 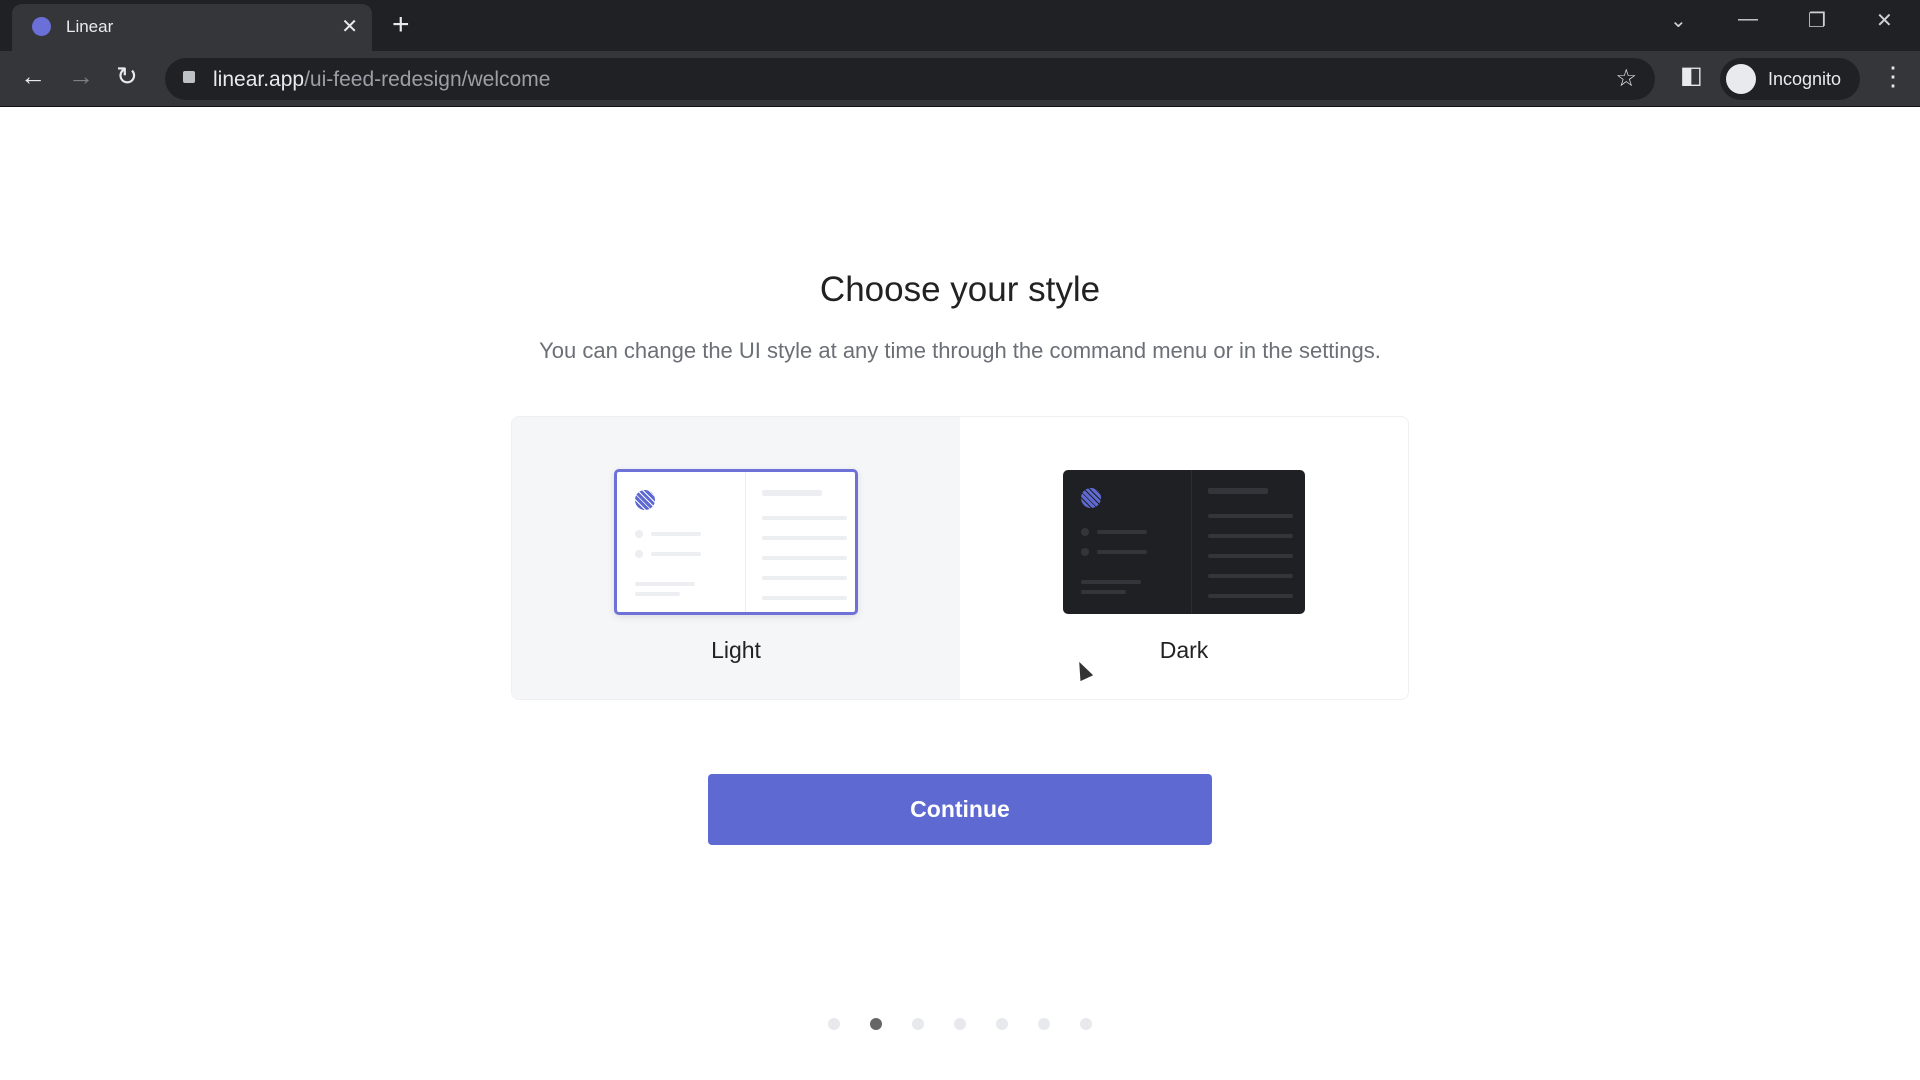 I want to click on browser-tab: Linear ✕, so click(x=192, y=27).